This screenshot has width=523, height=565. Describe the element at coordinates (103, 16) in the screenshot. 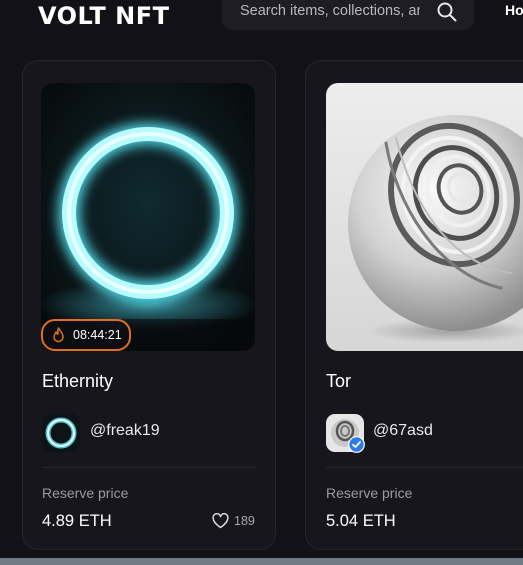

I see `logo: VOLT NFT` at that location.